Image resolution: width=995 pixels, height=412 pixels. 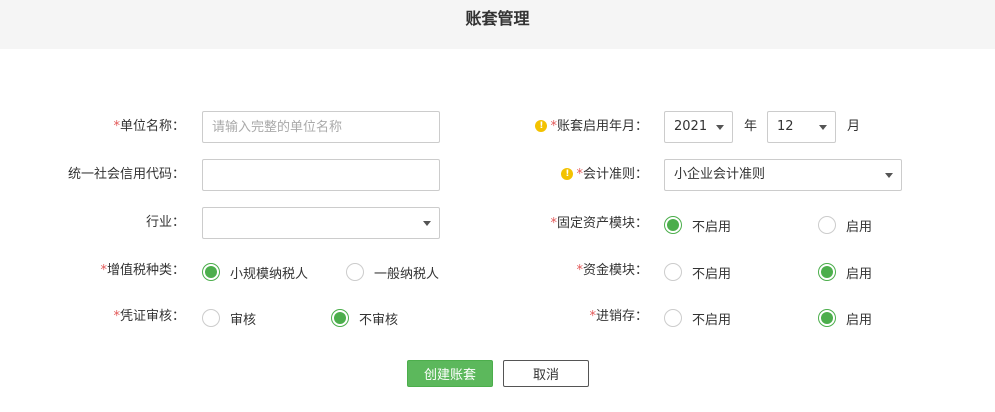 What do you see at coordinates (599, 223) in the screenshot?
I see `fixed-assets-label: *固定资产模块：` at bounding box center [599, 223].